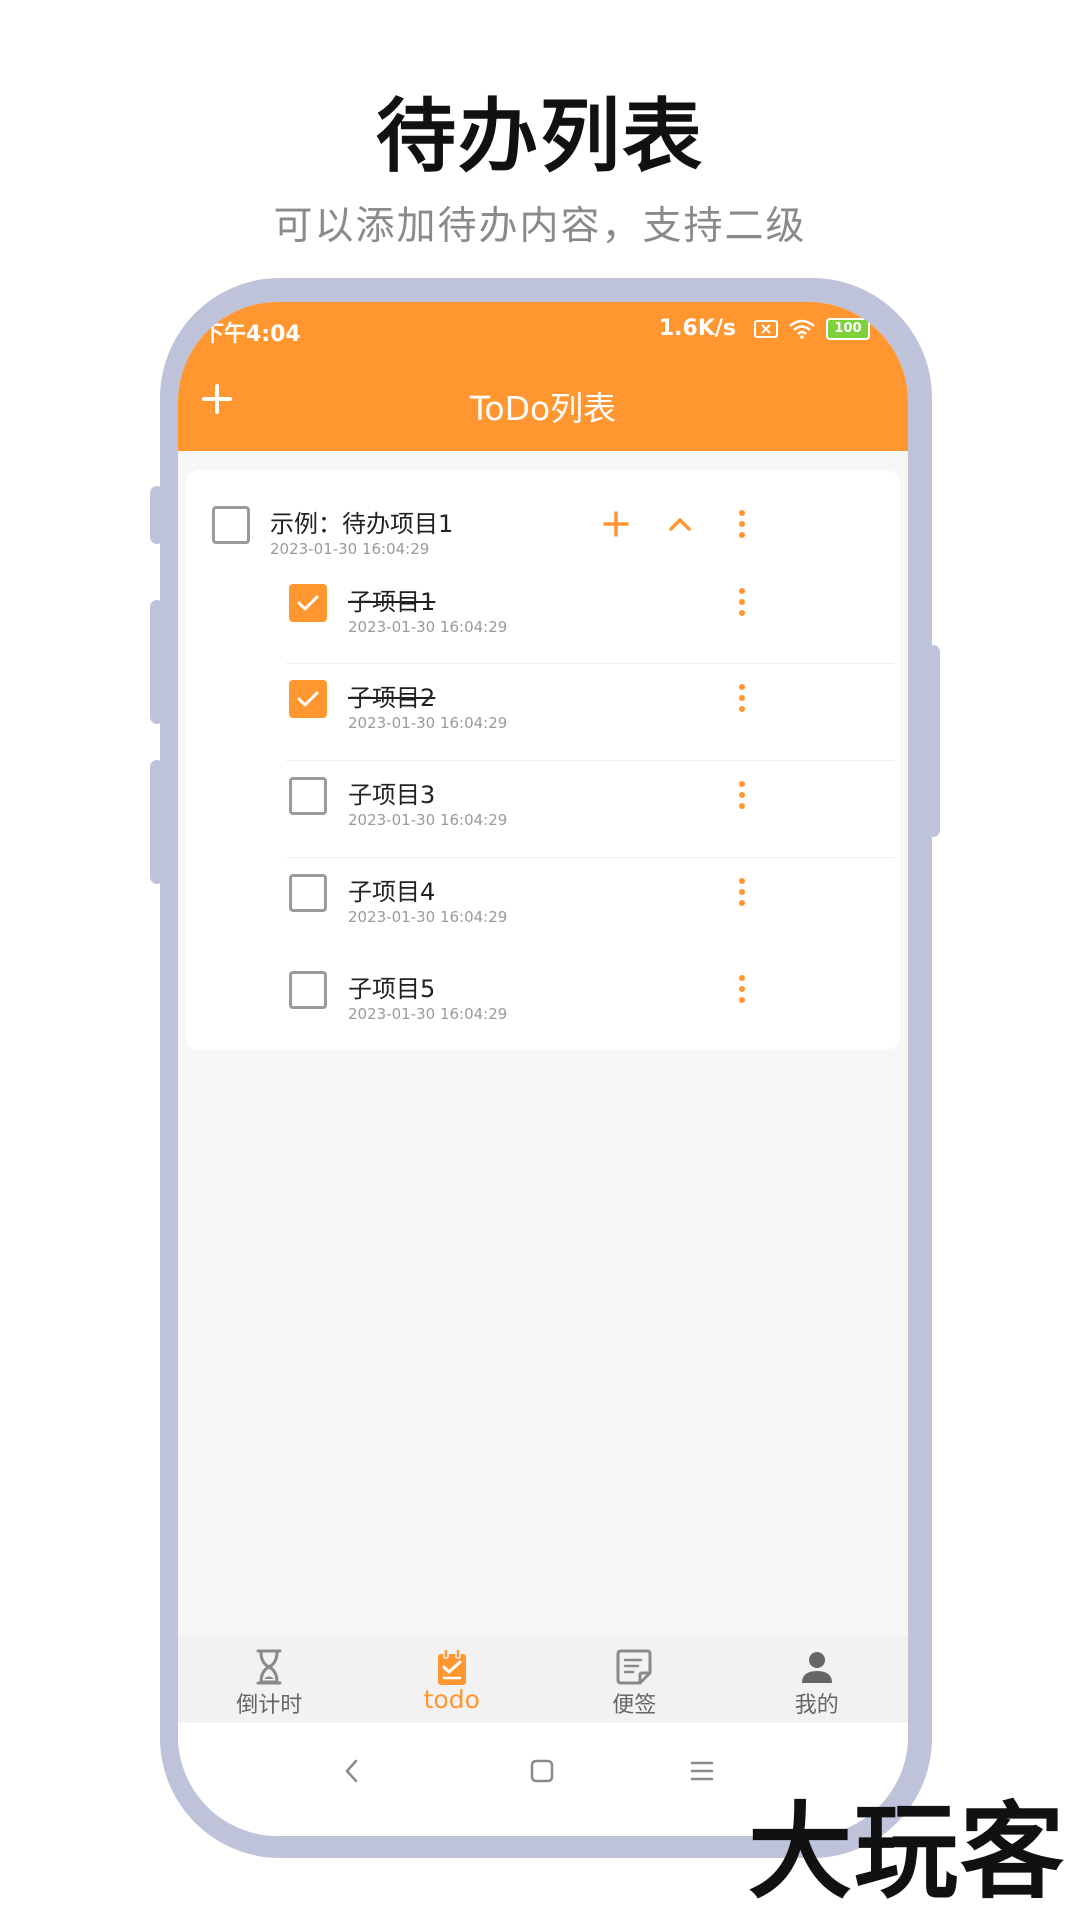 Image resolution: width=1080 pixels, height=1920 pixels. I want to click on nav-item-profile: 我的, so click(817, 1679).